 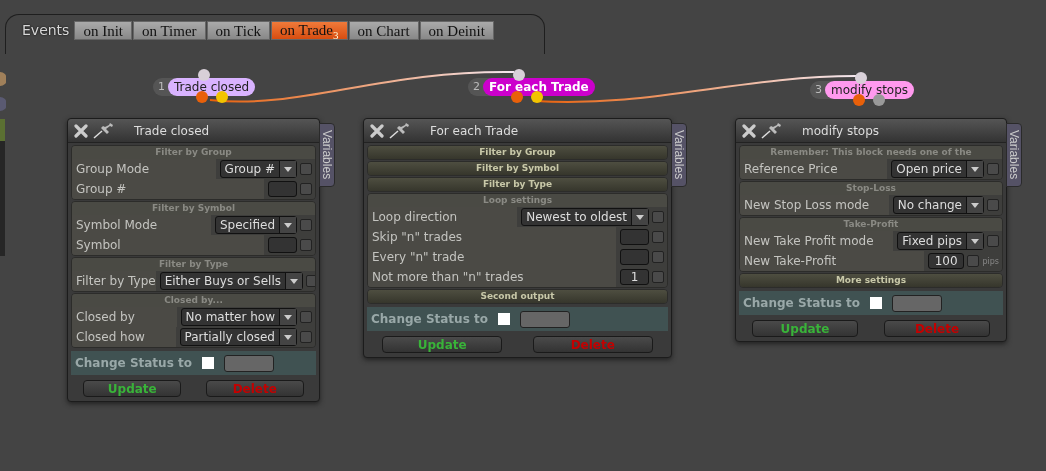 What do you see at coordinates (258, 169) in the screenshot?
I see `dropdown: Group #` at bounding box center [258, 169].